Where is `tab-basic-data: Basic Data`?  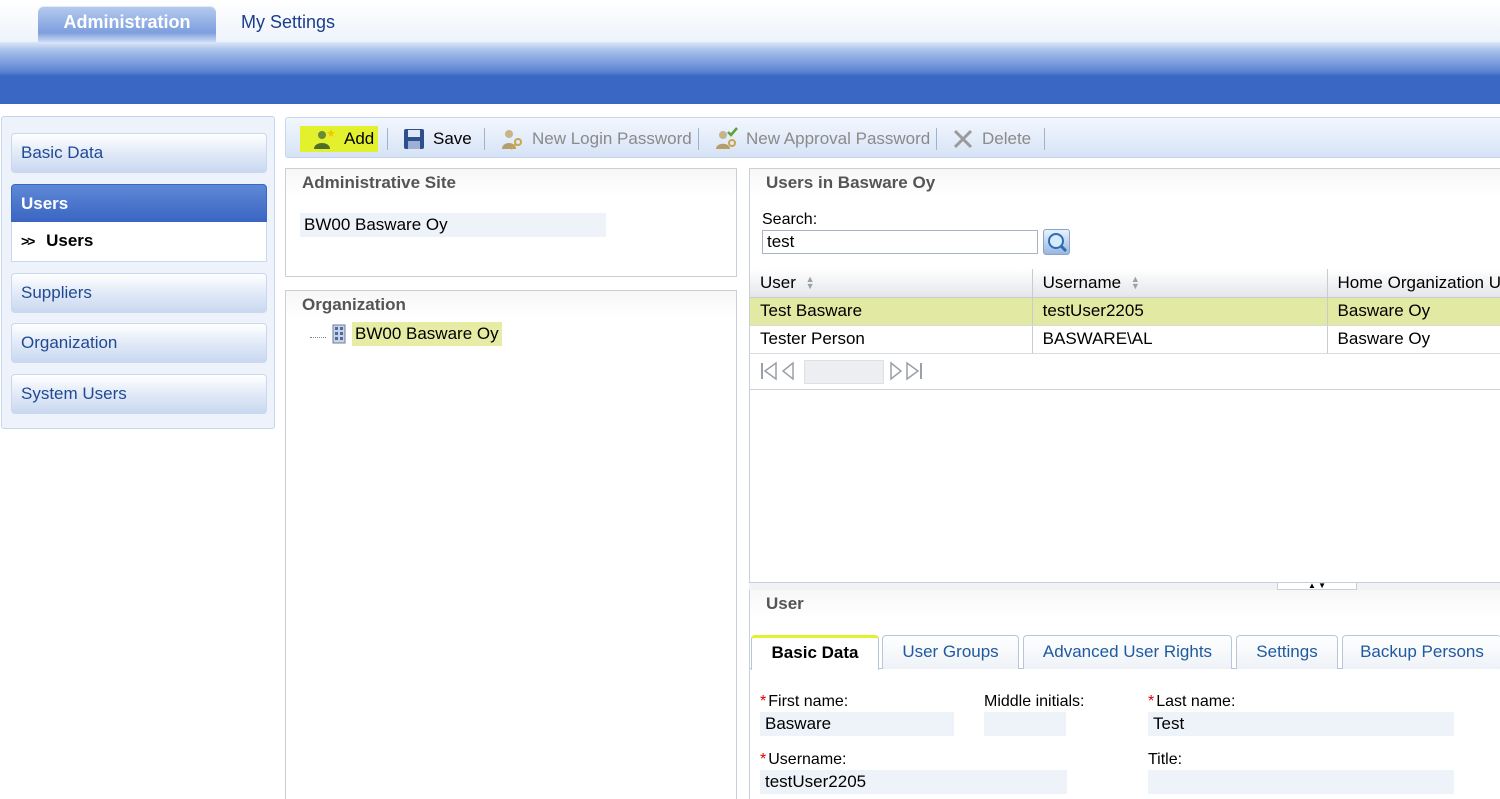 tab-basic-data: Basic Data is located at coordinates (815, 652).